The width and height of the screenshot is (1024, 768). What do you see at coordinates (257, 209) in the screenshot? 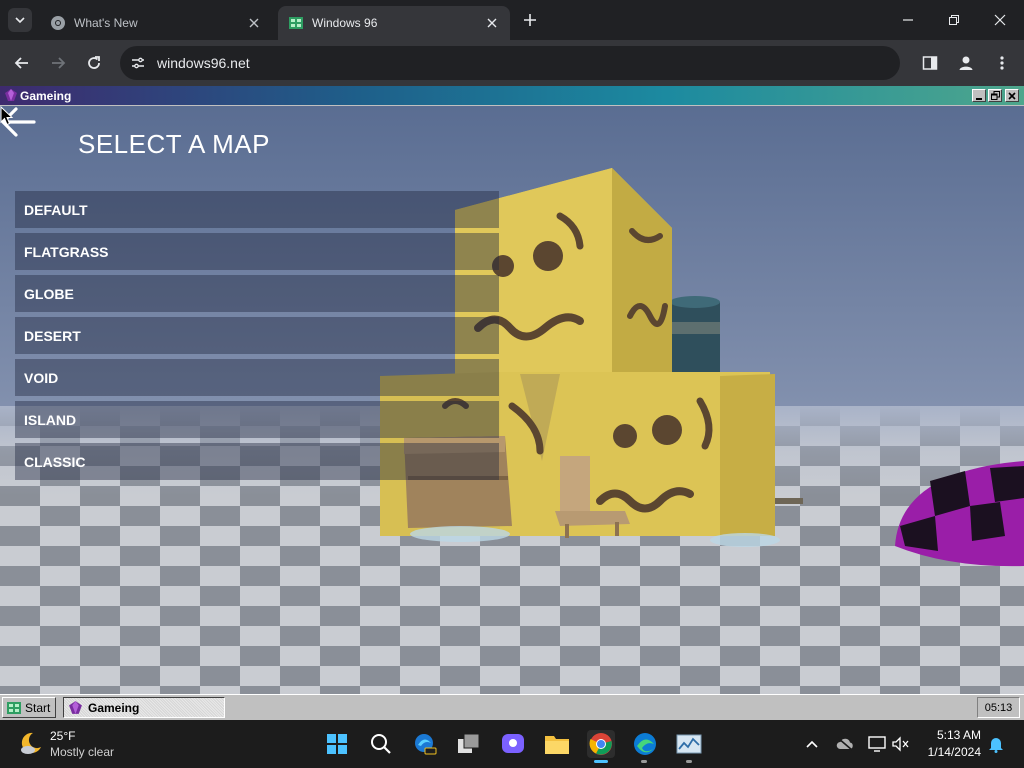
I see `map-item-default: DEFAULT` at bounding box center [257, 209].